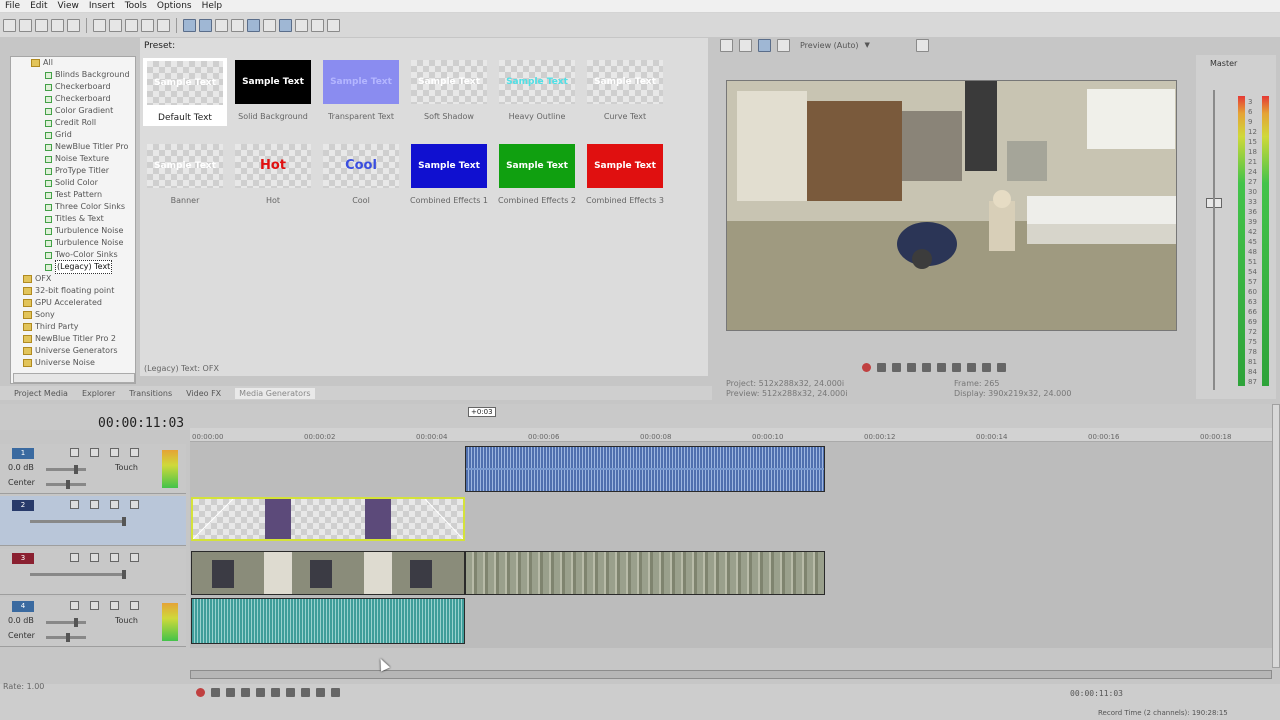 This screenshot has width=1280, height=720. Describe the element at coordinates (731, 674) in the screenshot. I see `timeline-horizontal-scrollbar` at that location.